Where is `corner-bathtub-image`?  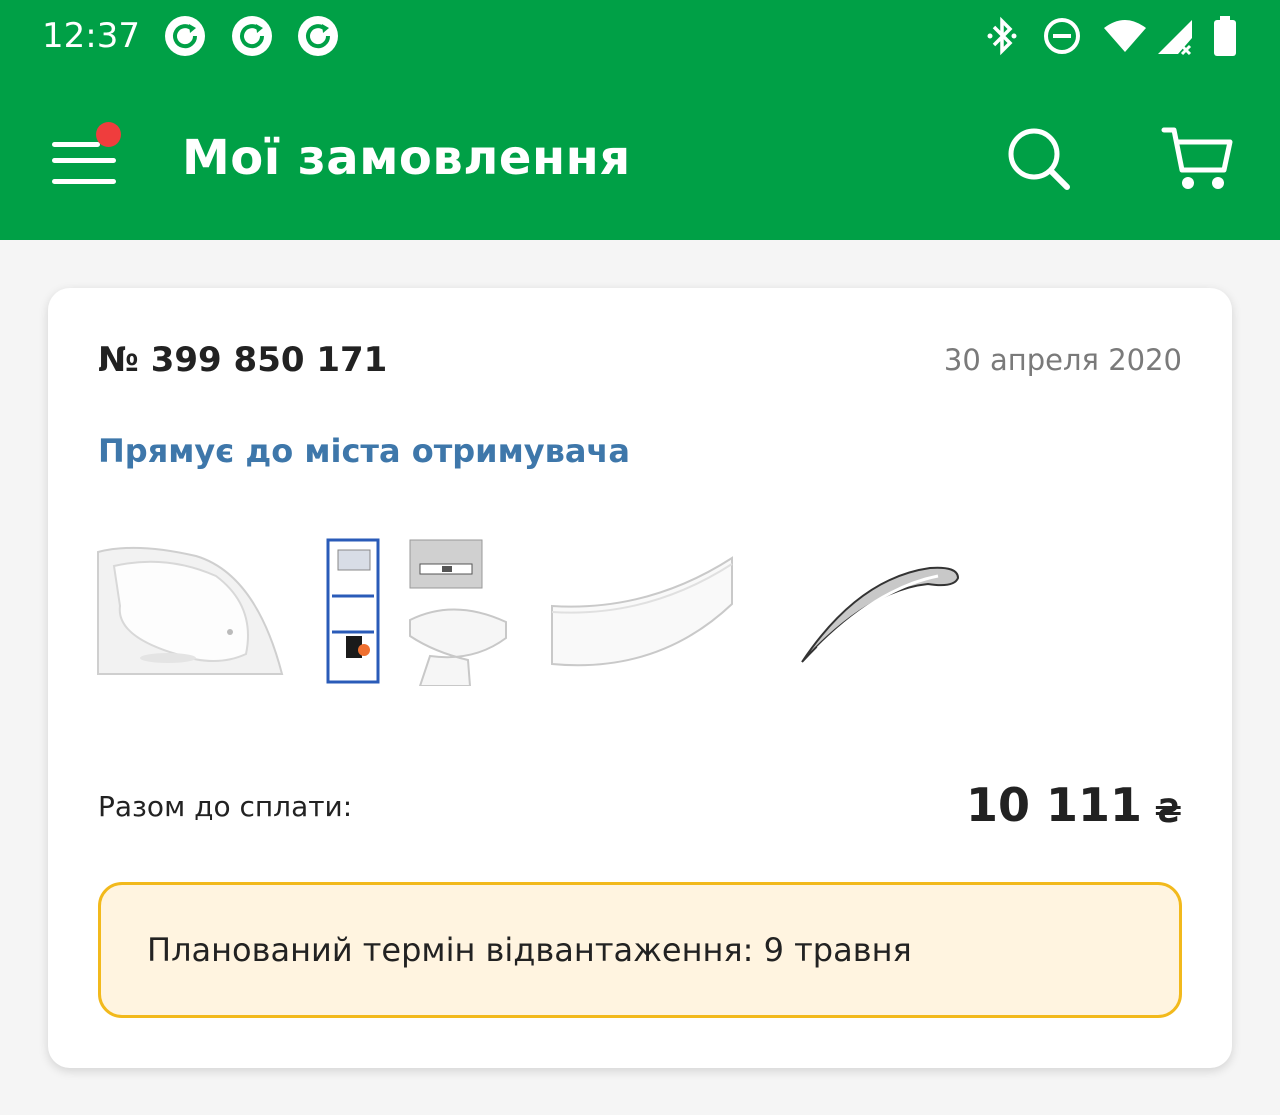 corner-bathtub-image is located at coordinates (190, 610).